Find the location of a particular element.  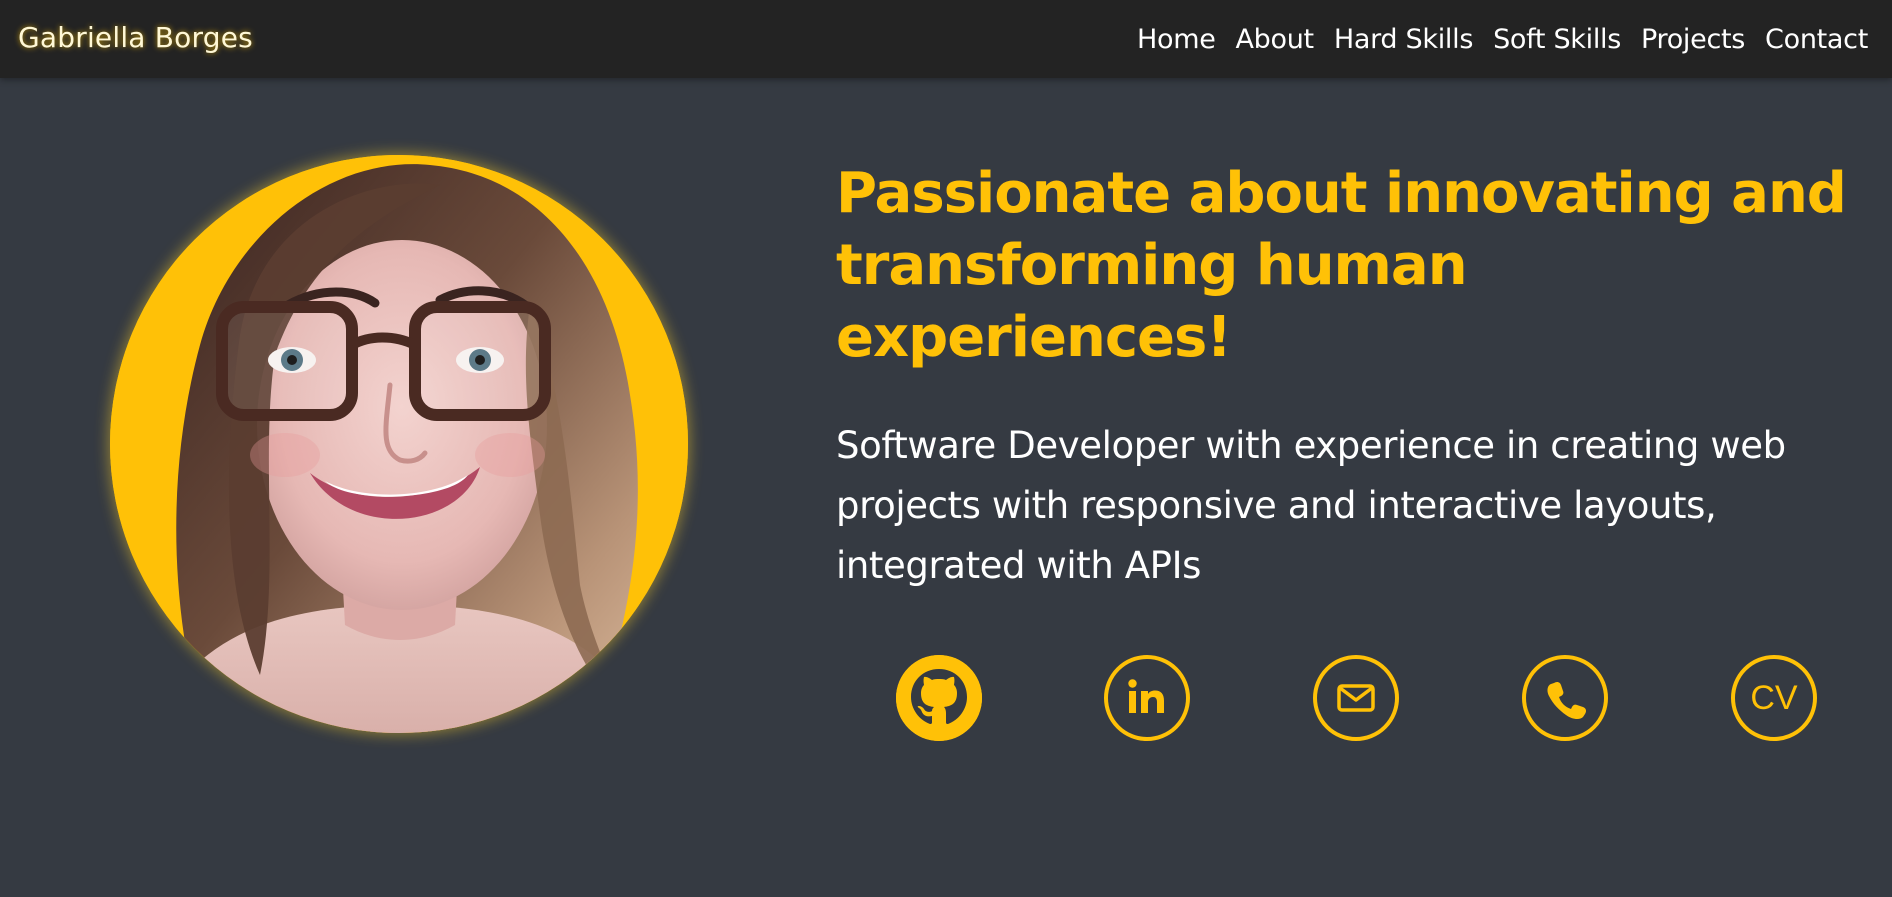

nav-link-contact: Contact is located at coordinates (1816, 39).